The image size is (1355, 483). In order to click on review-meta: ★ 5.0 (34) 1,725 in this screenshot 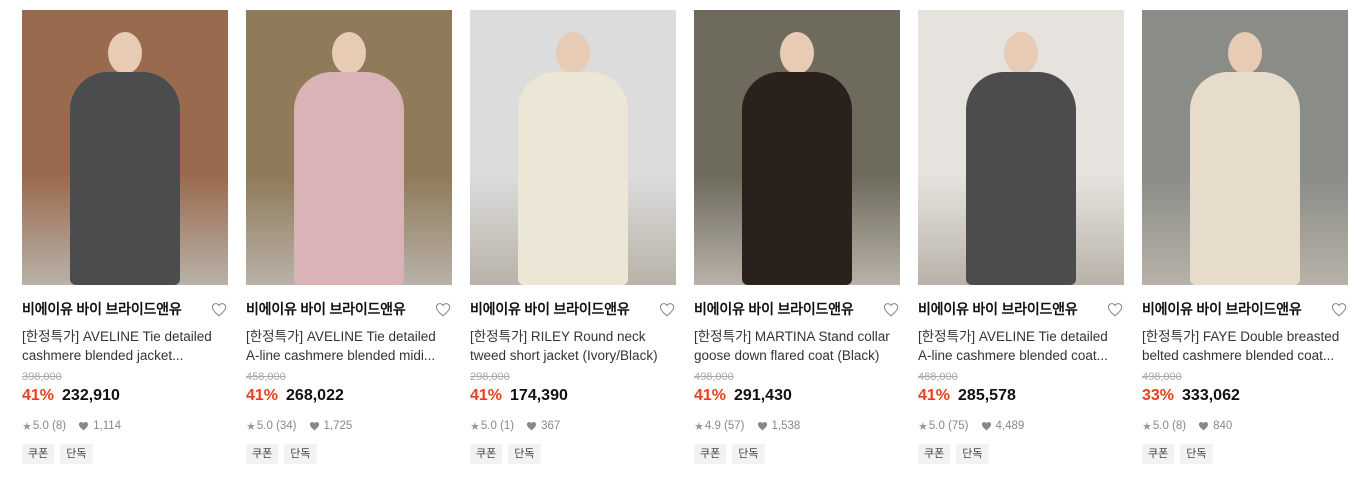, I will do `click(349, 426)`.